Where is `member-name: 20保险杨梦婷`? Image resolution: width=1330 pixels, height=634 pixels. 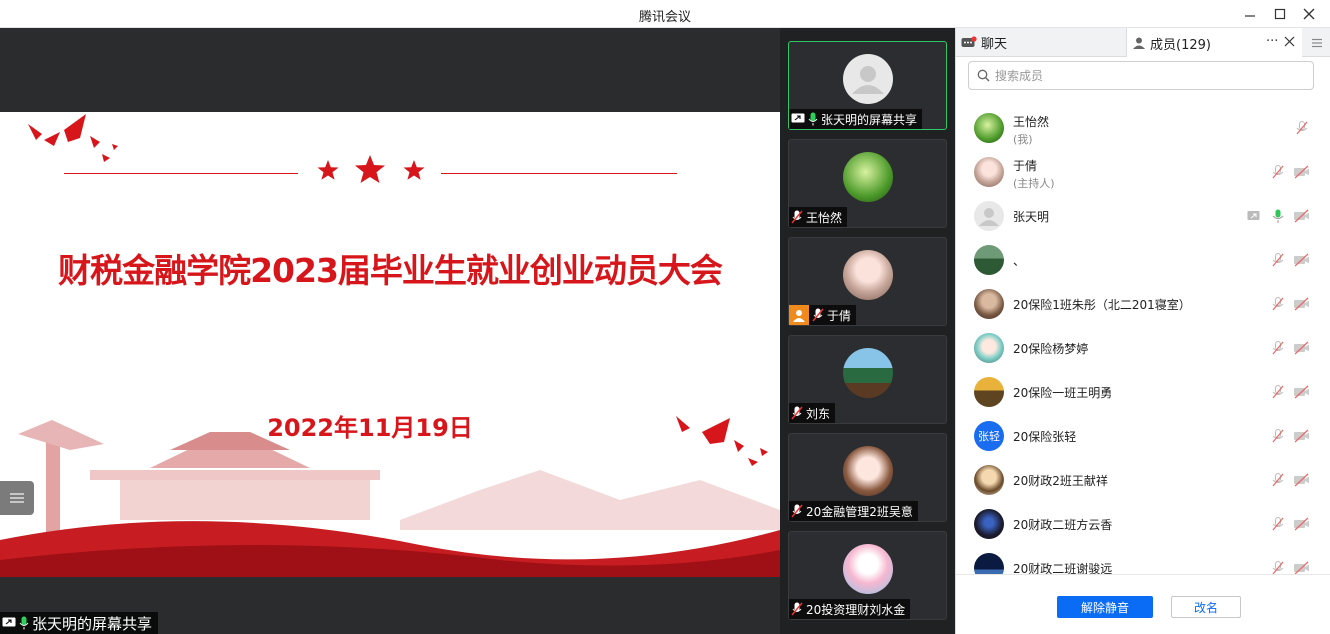
member-name: 20保险杨梦婷 is located at coordinates (1051, 349).